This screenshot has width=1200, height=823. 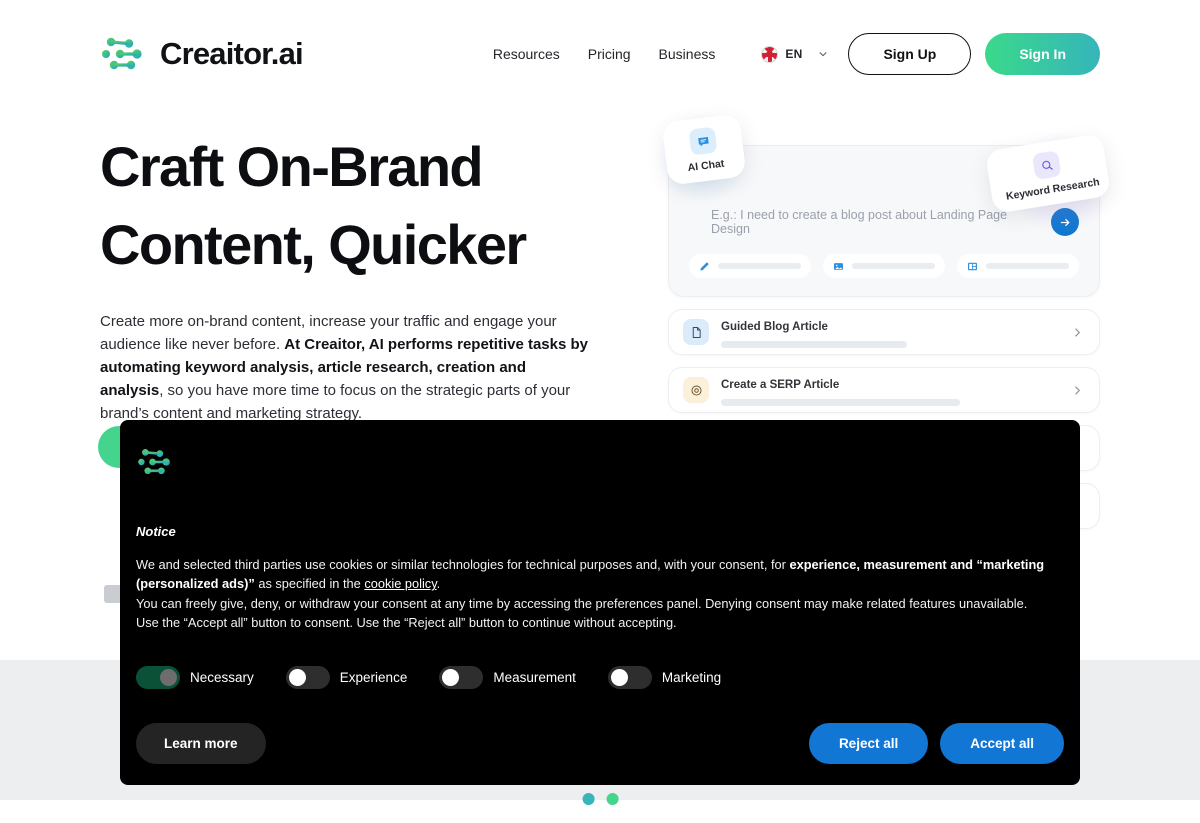 I want to click on list-item-text: Guided Blog Article, so click(x=896, y=332).